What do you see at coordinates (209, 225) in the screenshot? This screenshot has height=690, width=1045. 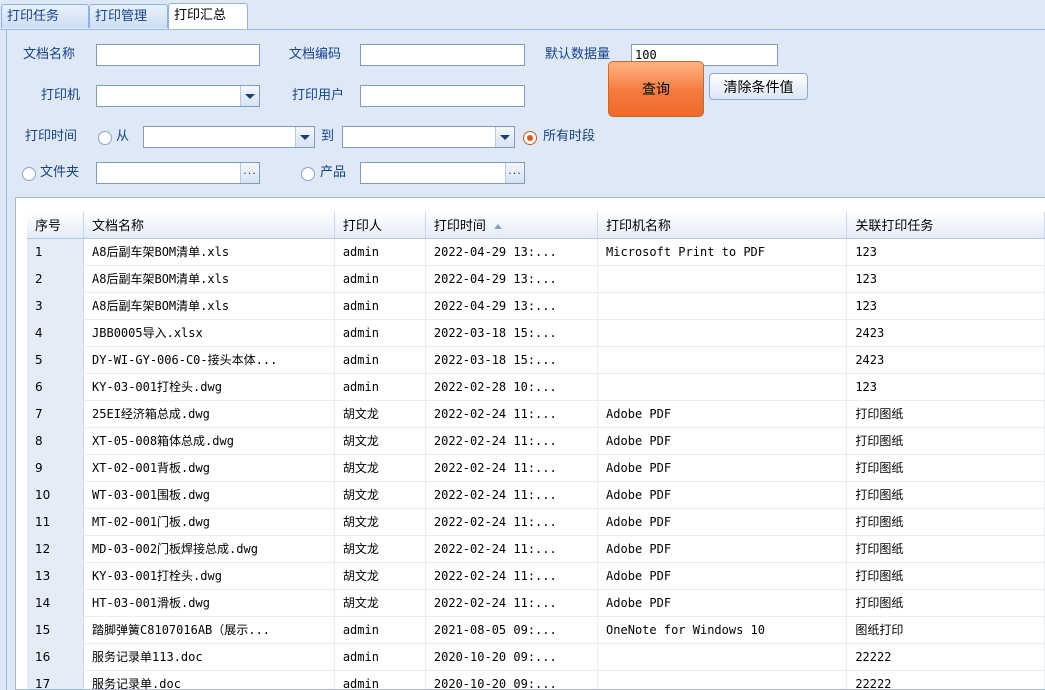 I see `column-header-doc-name: 文档名称` at bounding box center [209, 225].